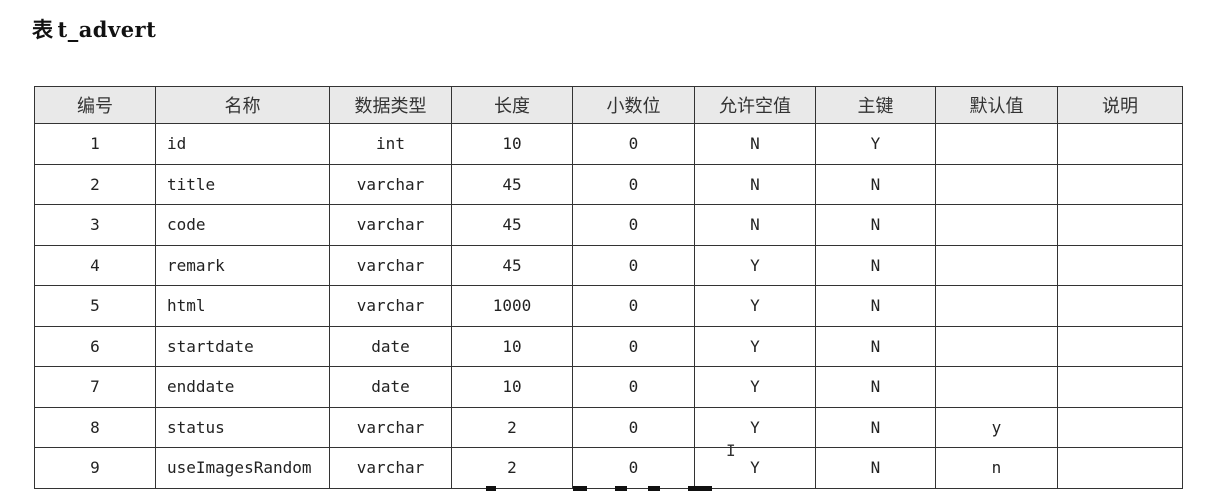  I want to click on cell-no: 6, so click(95, 346).